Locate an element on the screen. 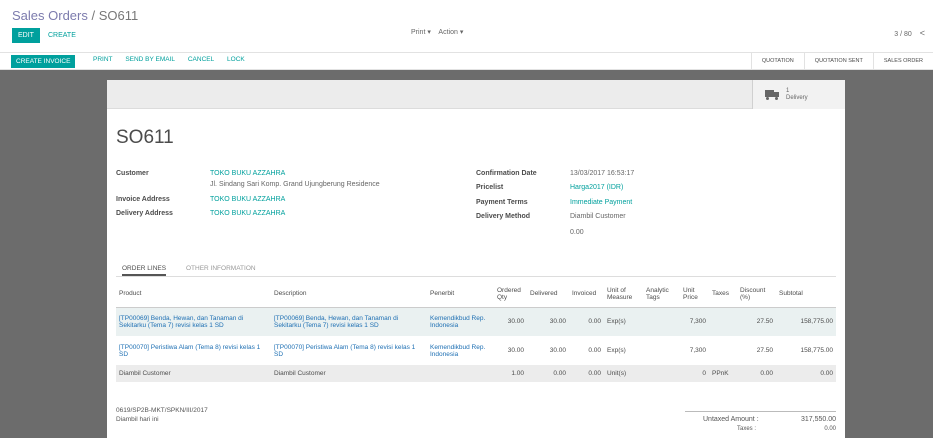 The width and height of the screenshot is (933, 438). delivery-method-field: Diambil Customer is located at coordinates (598, 216).